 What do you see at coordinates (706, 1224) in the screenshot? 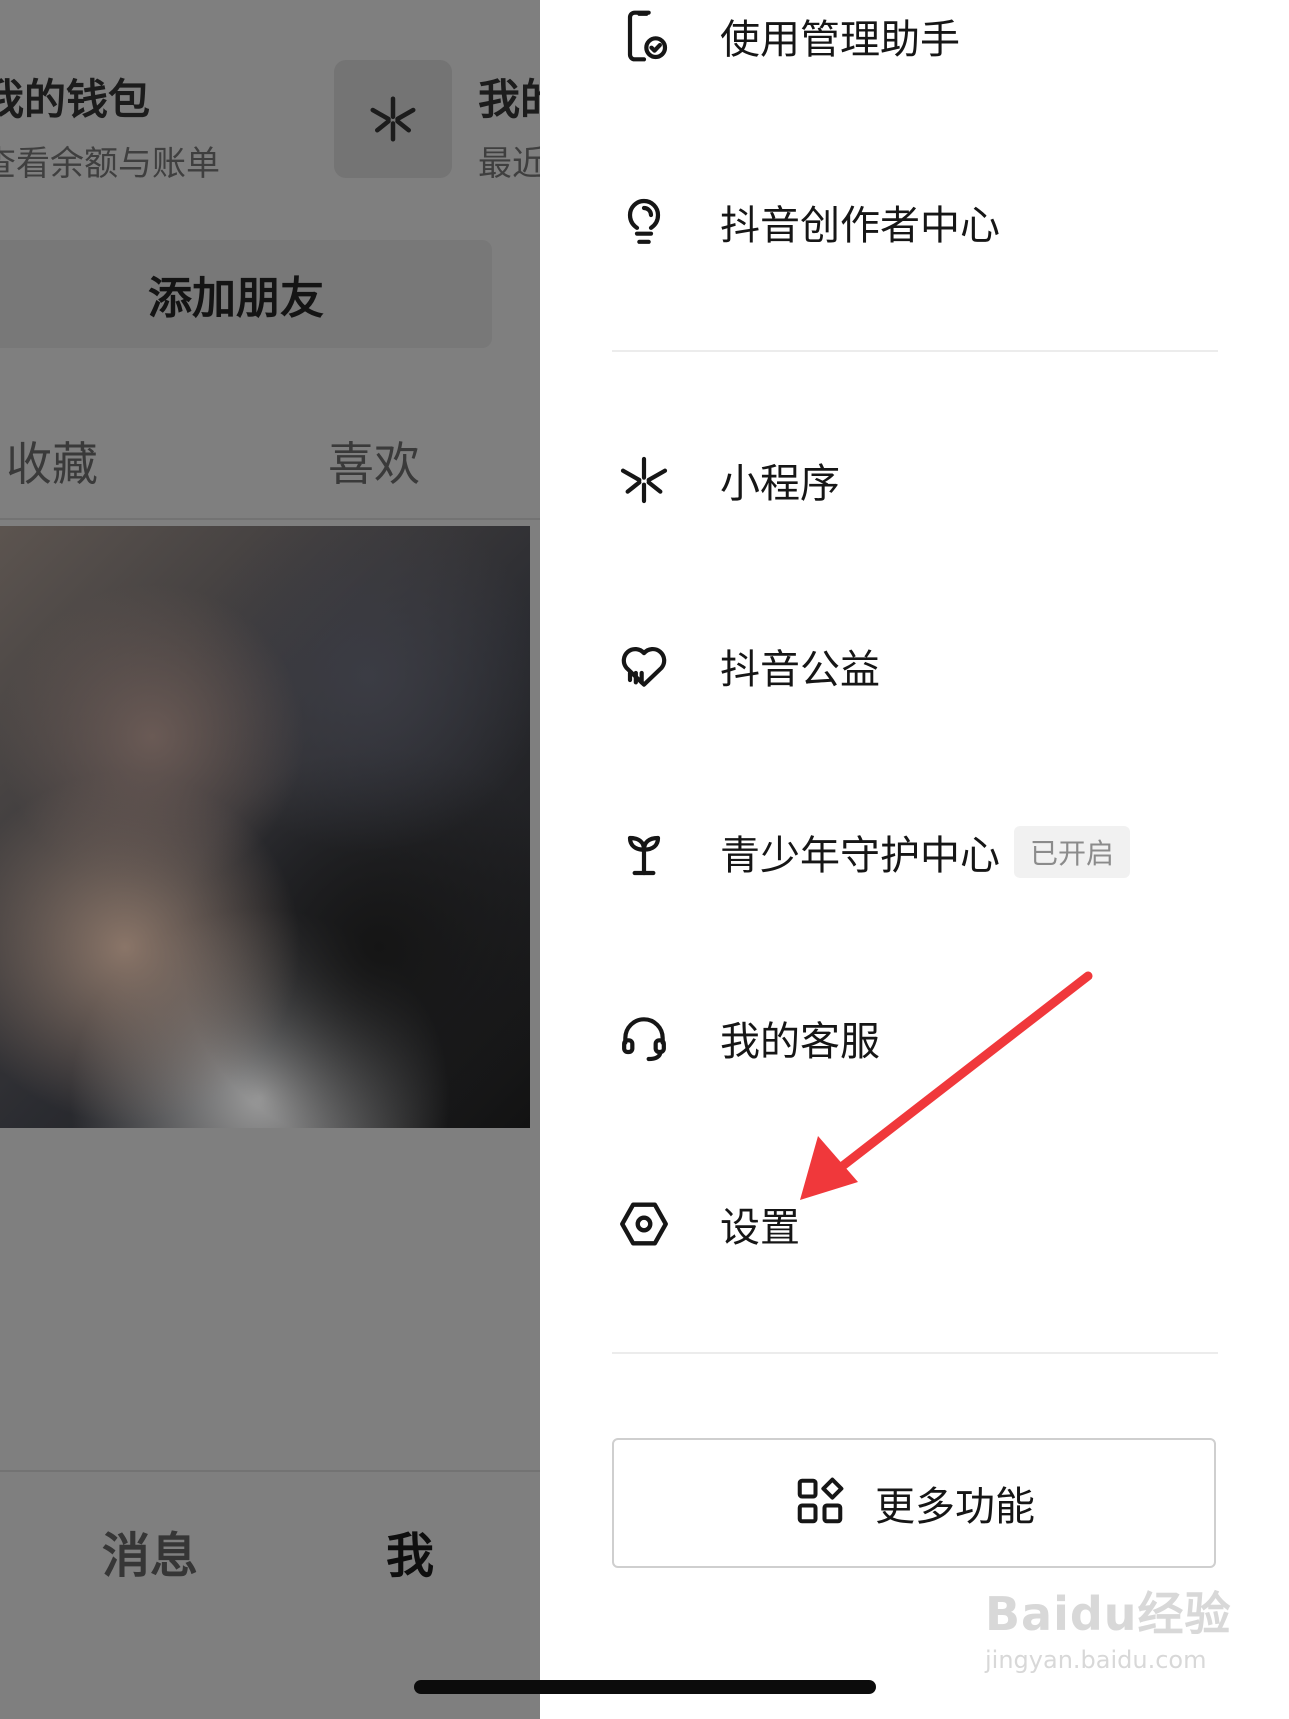
I see `drawer-item-settings: 设置` at bounding box center [706, 1224].